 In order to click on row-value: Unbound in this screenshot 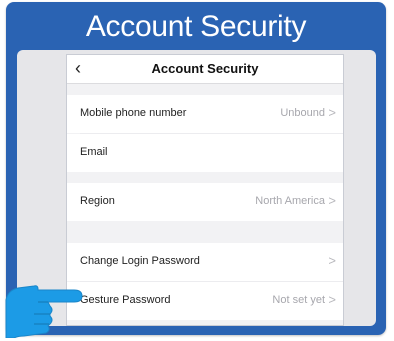, I will do `click(302, 113)`.